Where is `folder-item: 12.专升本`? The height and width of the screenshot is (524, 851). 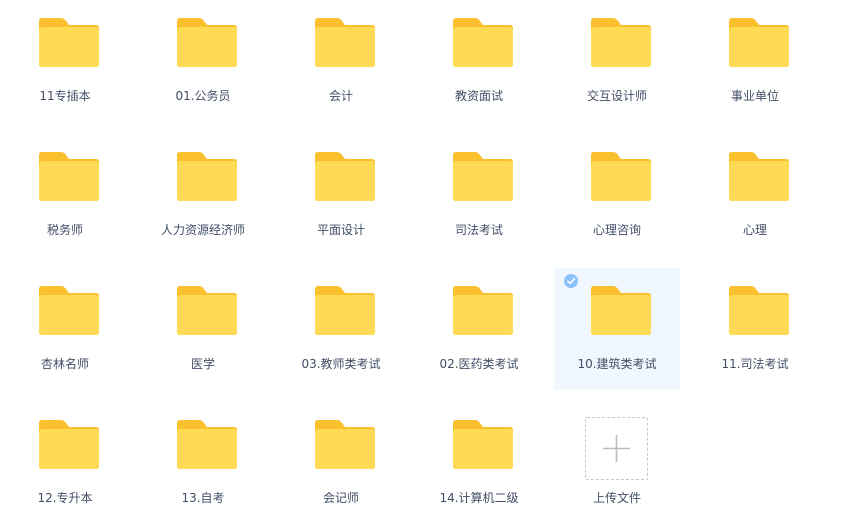
folder-item: 12.专升本 is located at coordinates (65, 463).